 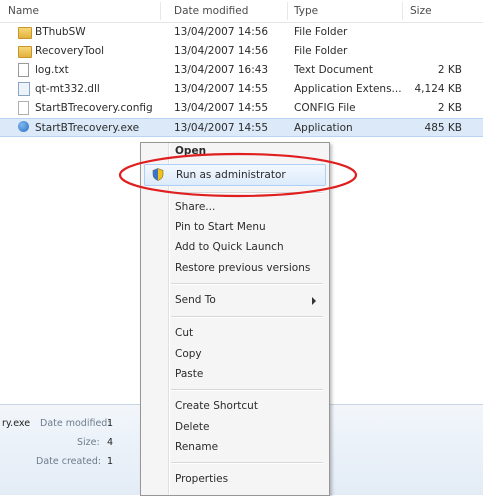 I want to click on submenu-arrow-icon, so click(x=314, y=301).